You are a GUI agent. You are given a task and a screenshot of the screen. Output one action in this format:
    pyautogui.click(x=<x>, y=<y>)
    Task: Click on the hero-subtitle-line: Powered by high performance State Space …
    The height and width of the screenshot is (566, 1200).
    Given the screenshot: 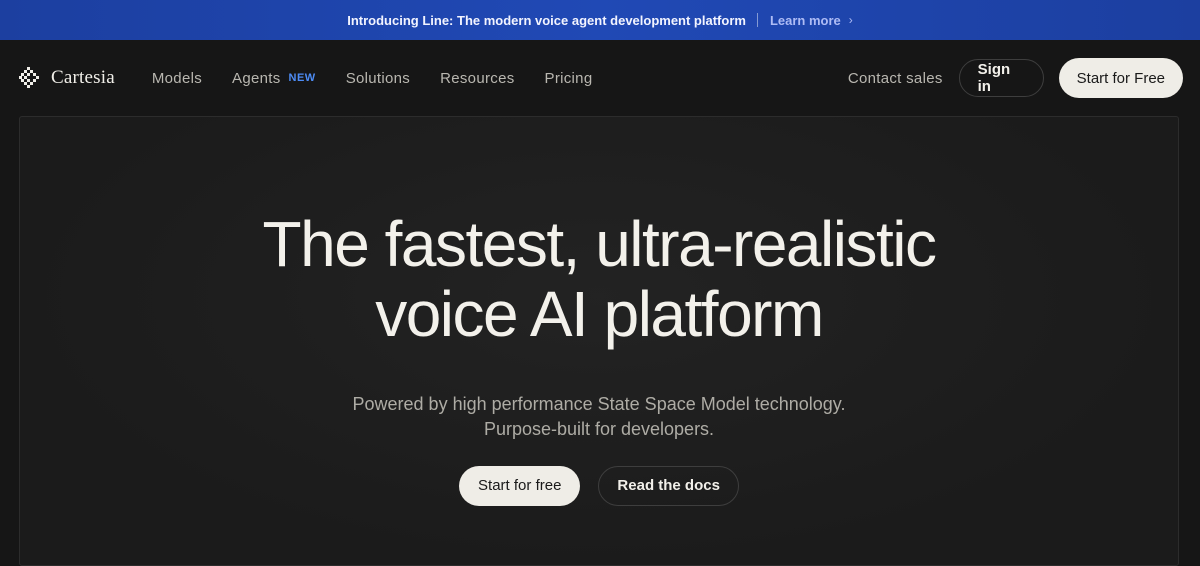 What is the action you would take?
    pyautogui.click(x=599, y=403)
    